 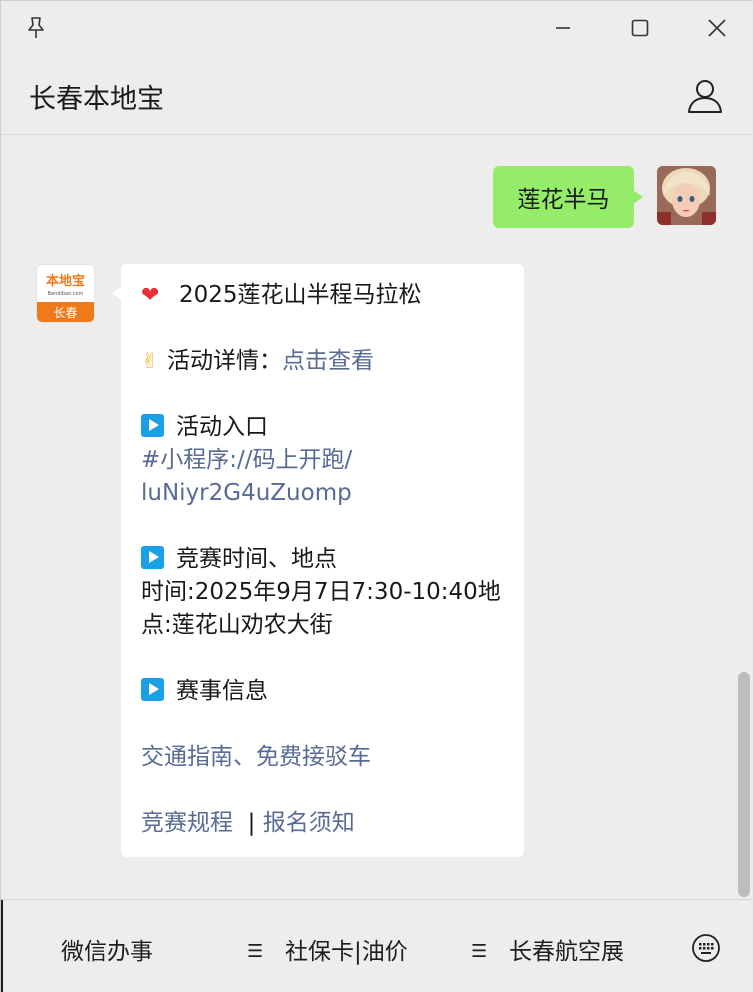 I want to click on my-avatar, so click(x=686, y=195).